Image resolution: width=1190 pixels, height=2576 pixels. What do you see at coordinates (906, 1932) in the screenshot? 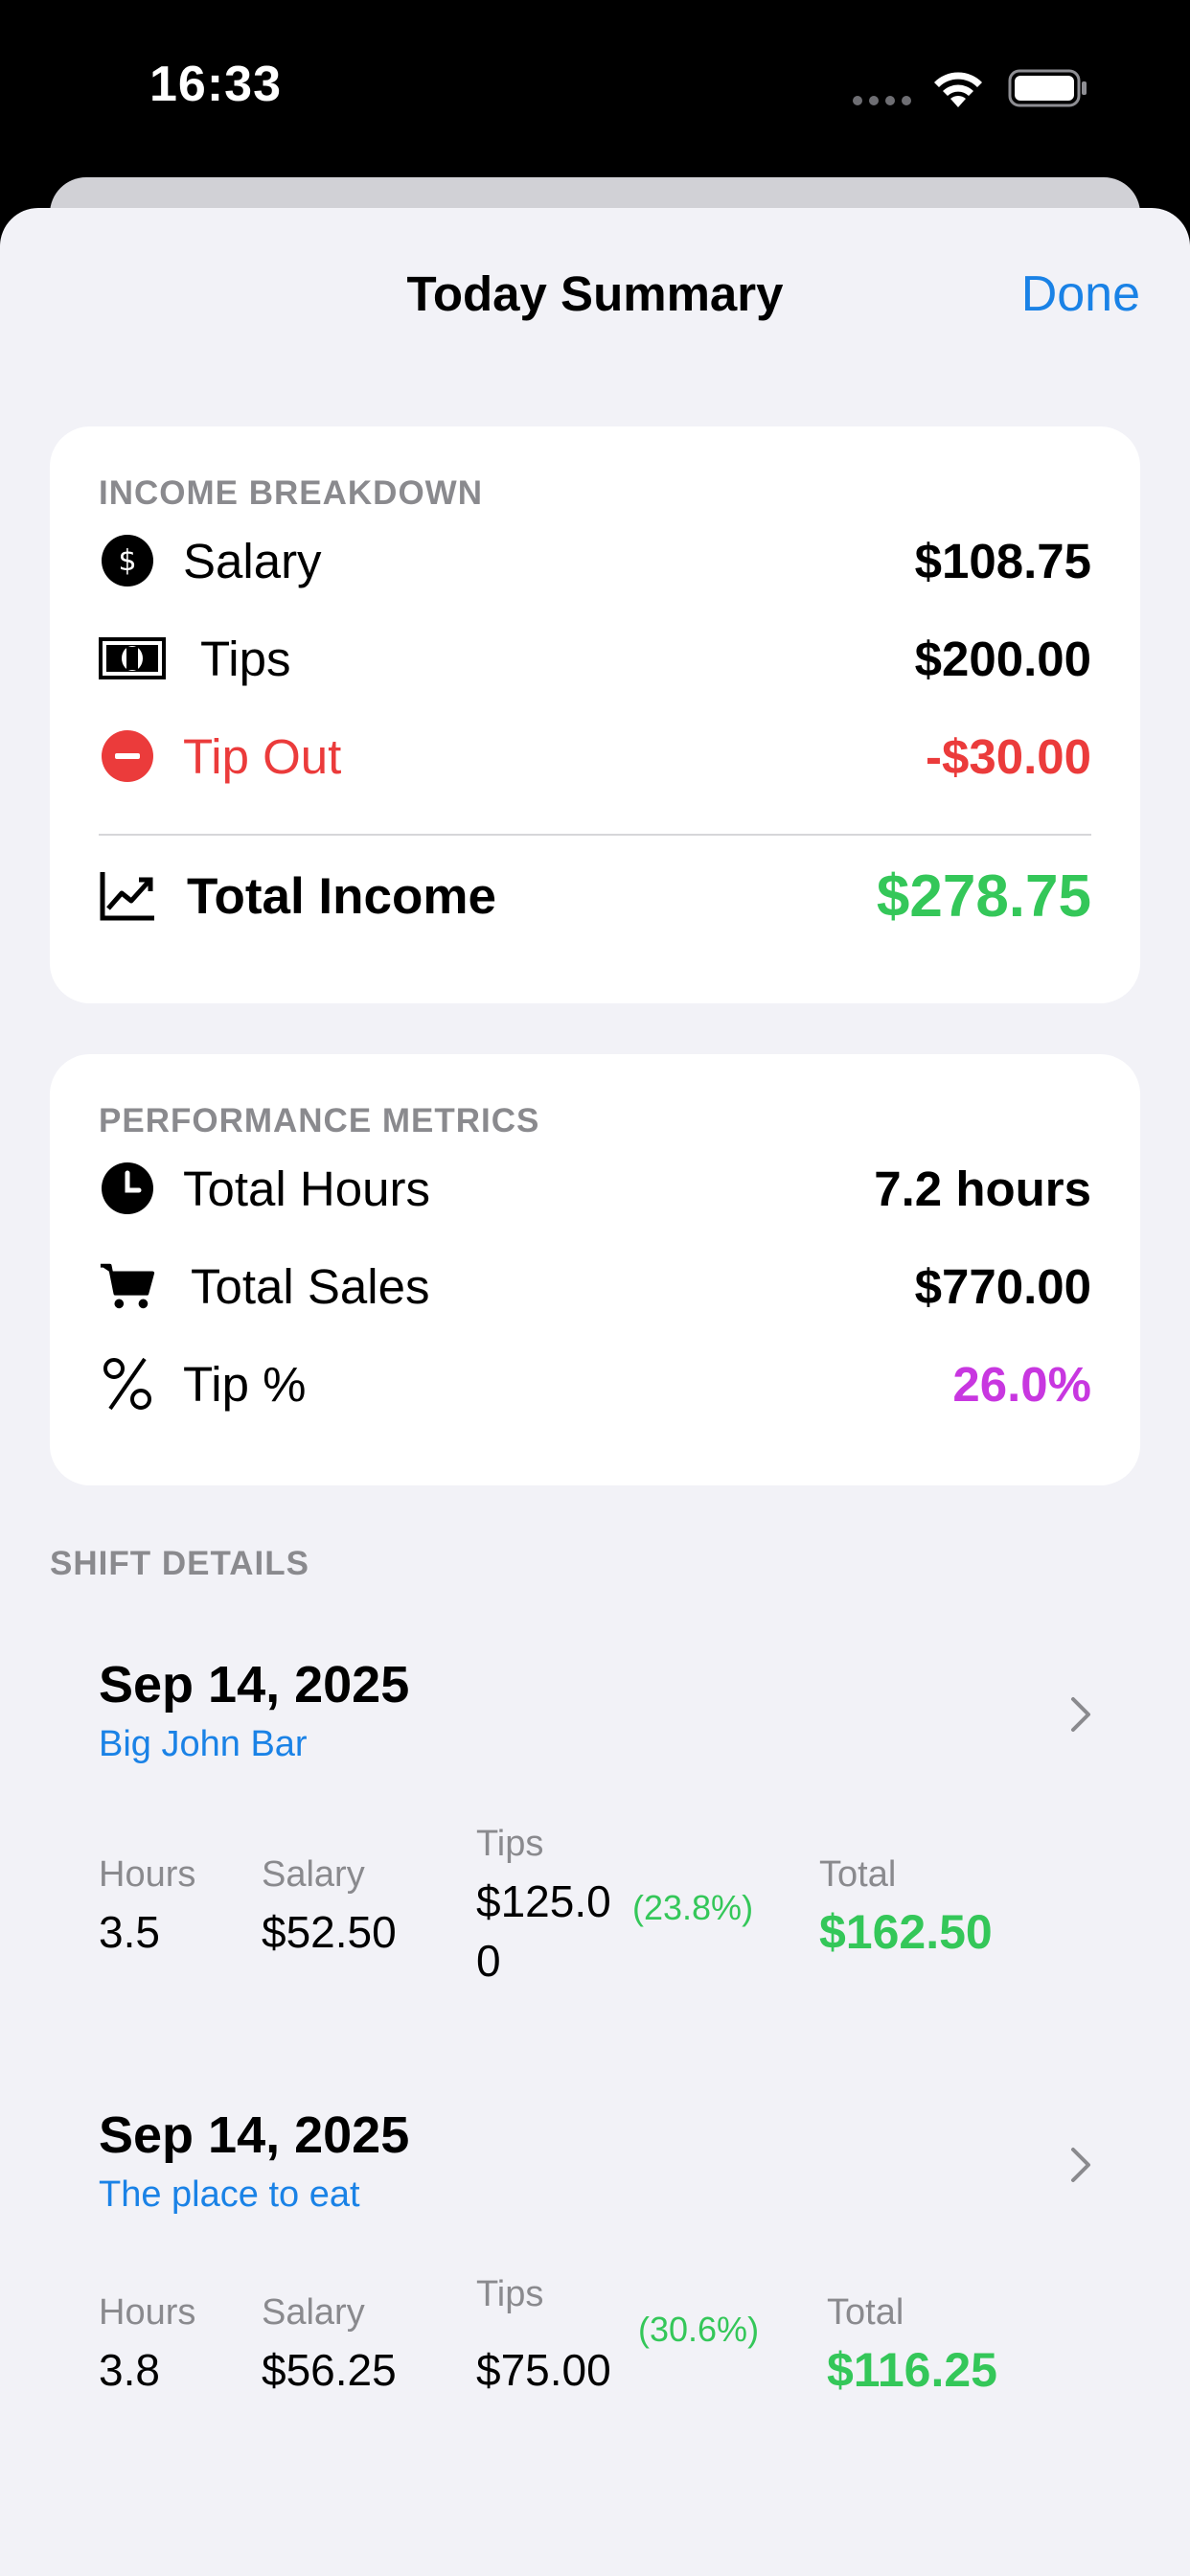
I see `total-value: $162.50` at bounding box center [906, 1932].